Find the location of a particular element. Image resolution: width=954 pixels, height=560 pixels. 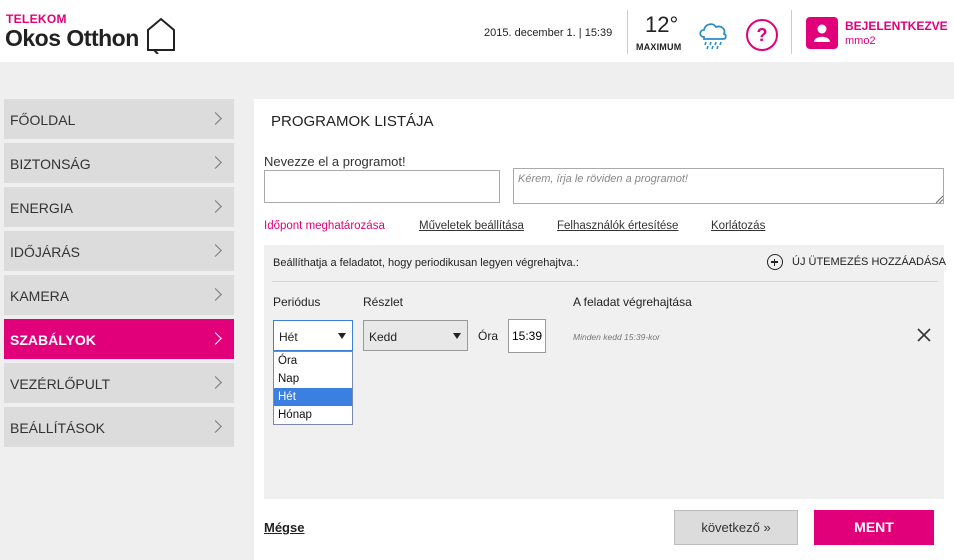

period-option-nap: Nap is located at coordinates (313, 379).